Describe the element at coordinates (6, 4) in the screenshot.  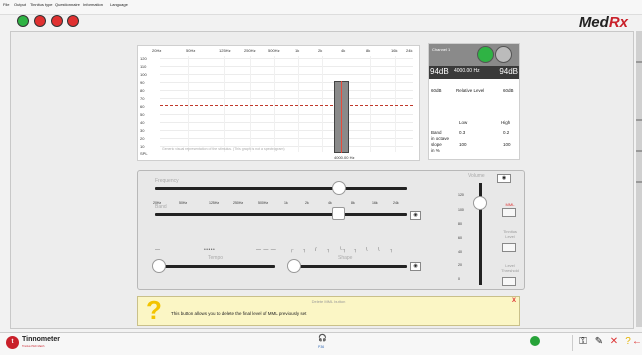
I see `menu-file: File` at that location.